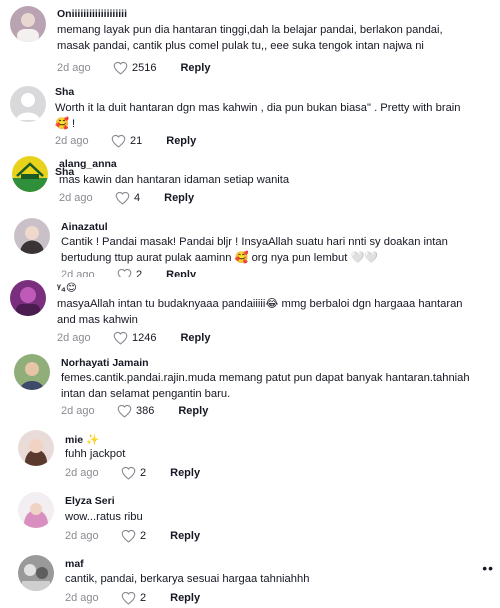 This screenshot has height=608, width=500. I want to click on comment-meta: 2d ago 21 Reply, so click(125, 141).